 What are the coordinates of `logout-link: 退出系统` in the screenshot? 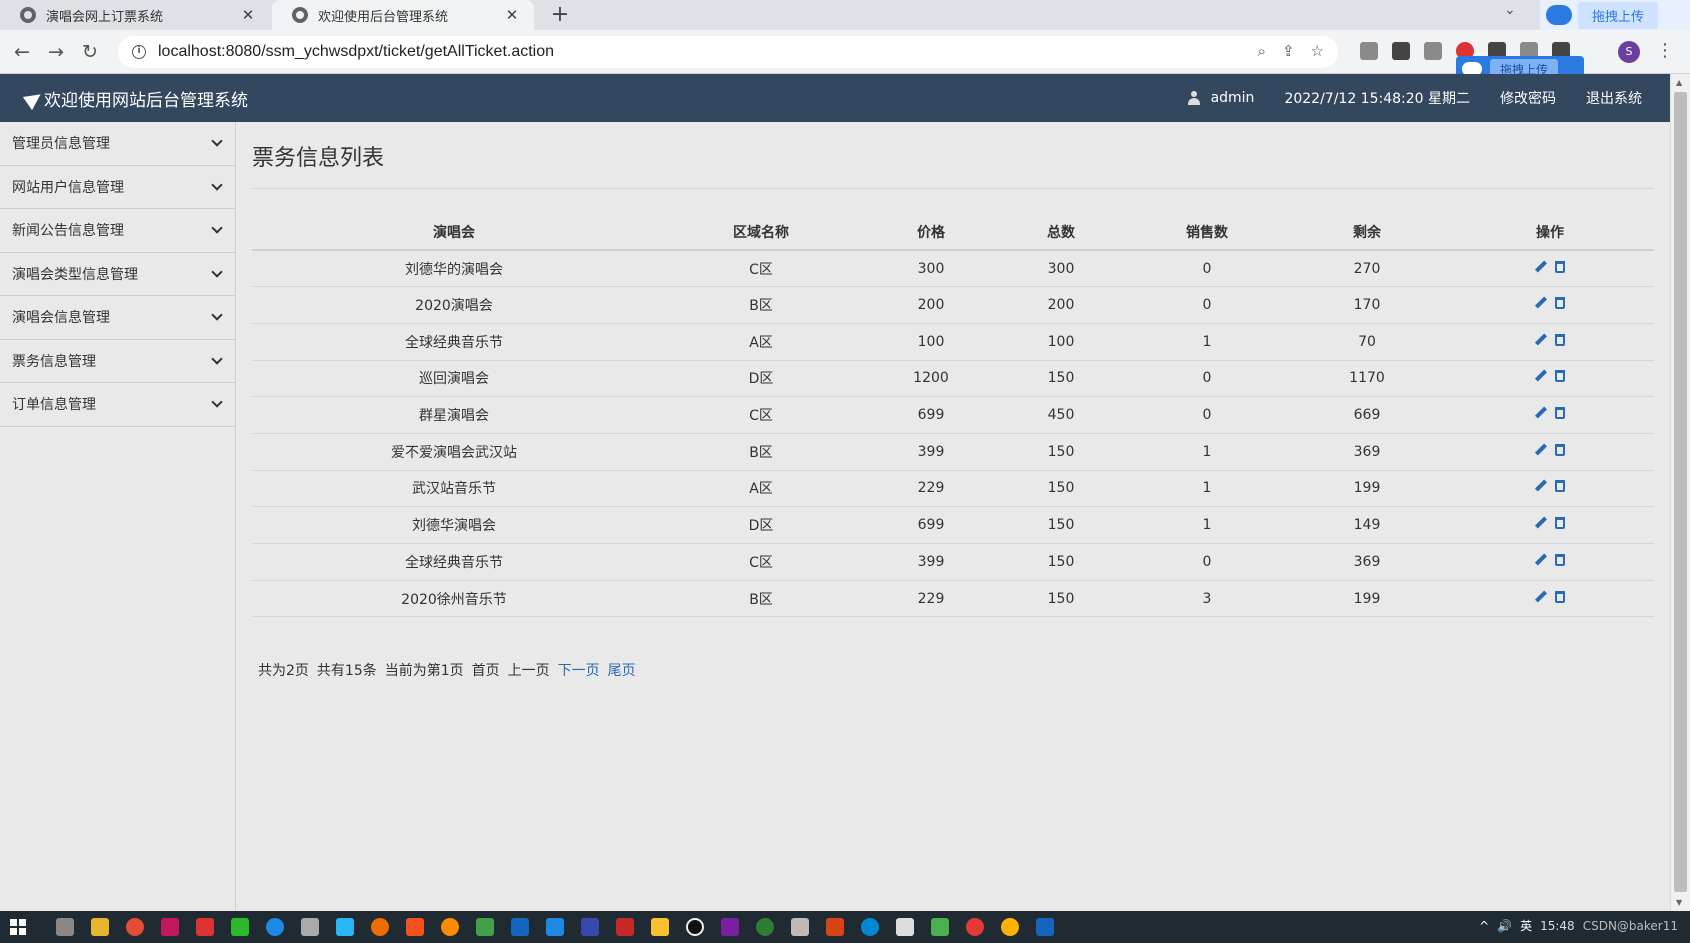 It's located at (1614, 98).